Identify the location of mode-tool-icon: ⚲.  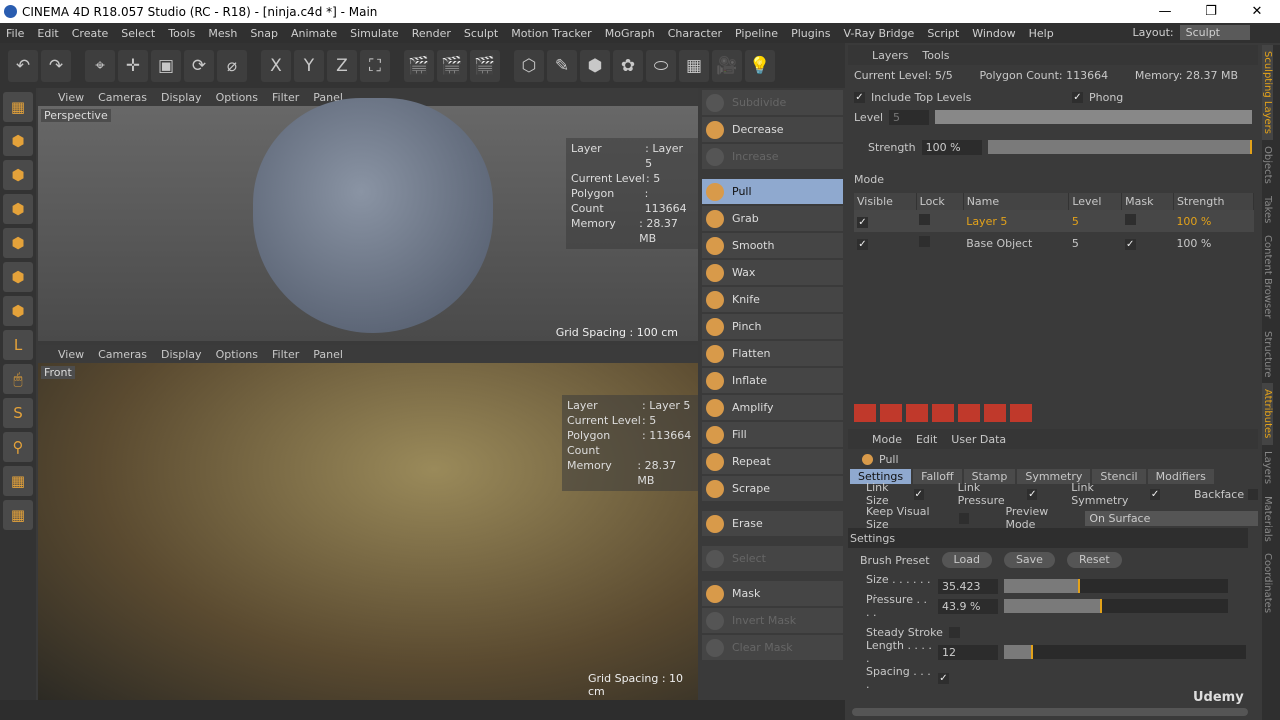
(18, 447).